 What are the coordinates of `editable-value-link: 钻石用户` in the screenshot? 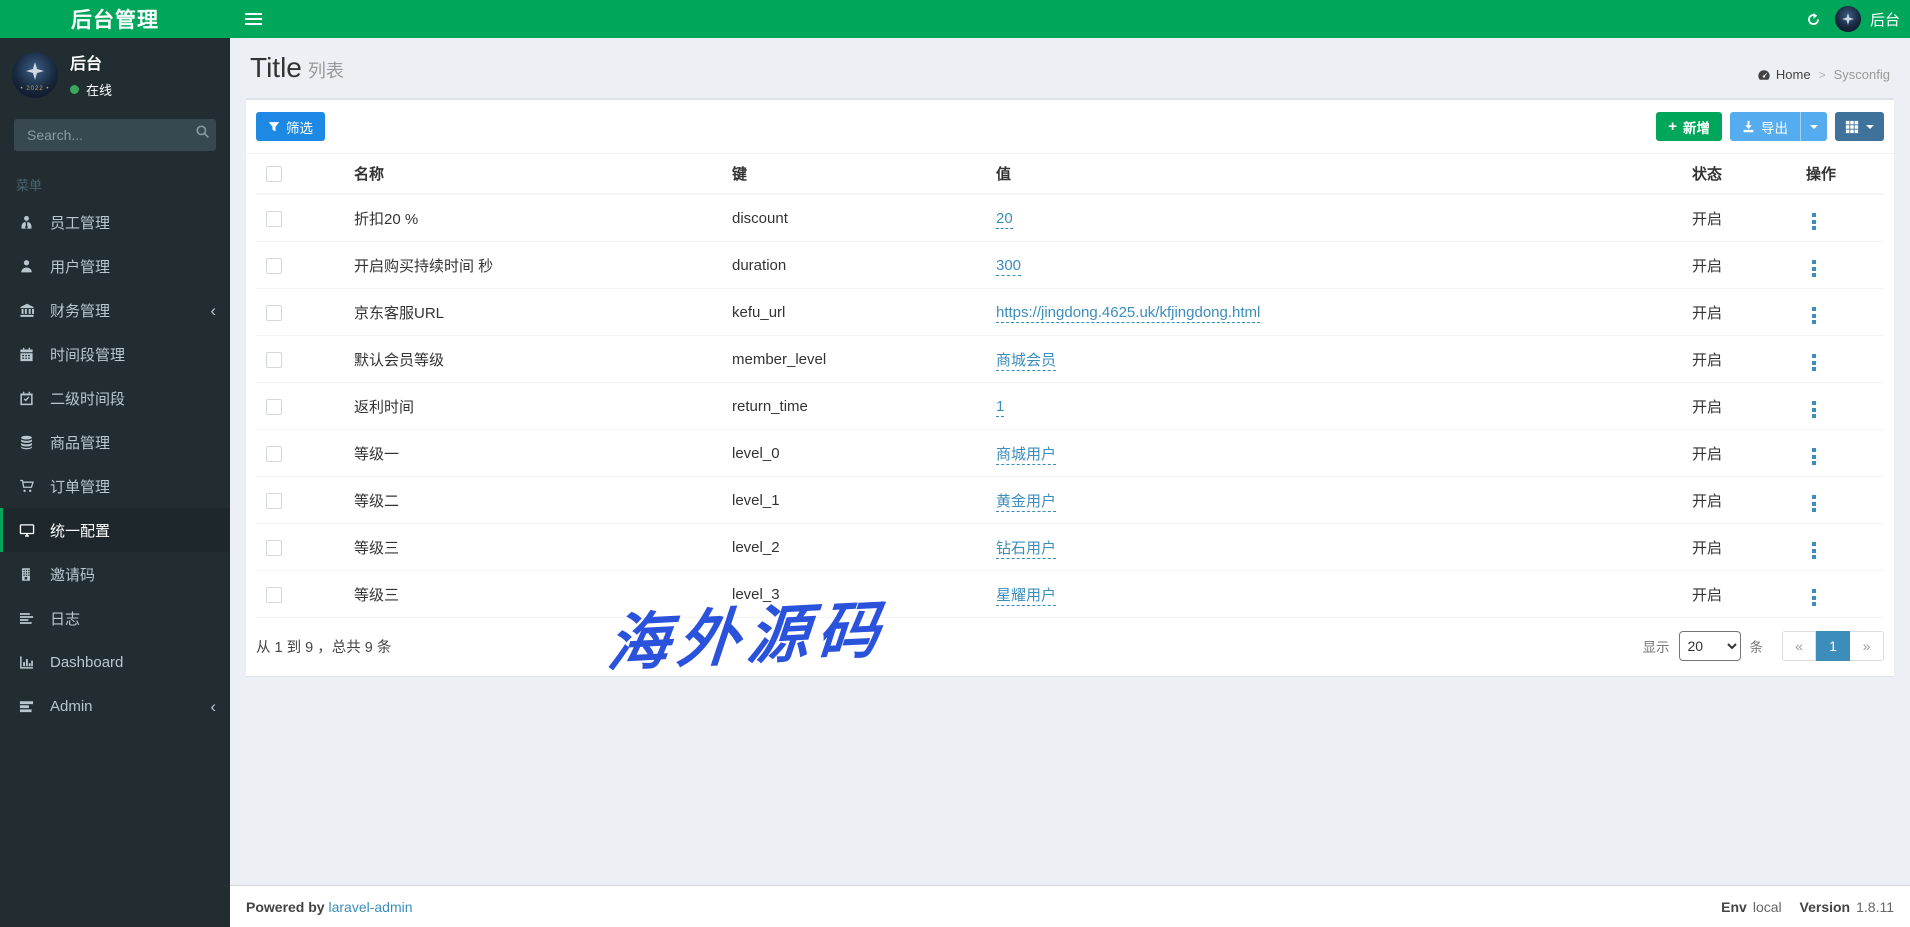 It's located at (1026, 549).